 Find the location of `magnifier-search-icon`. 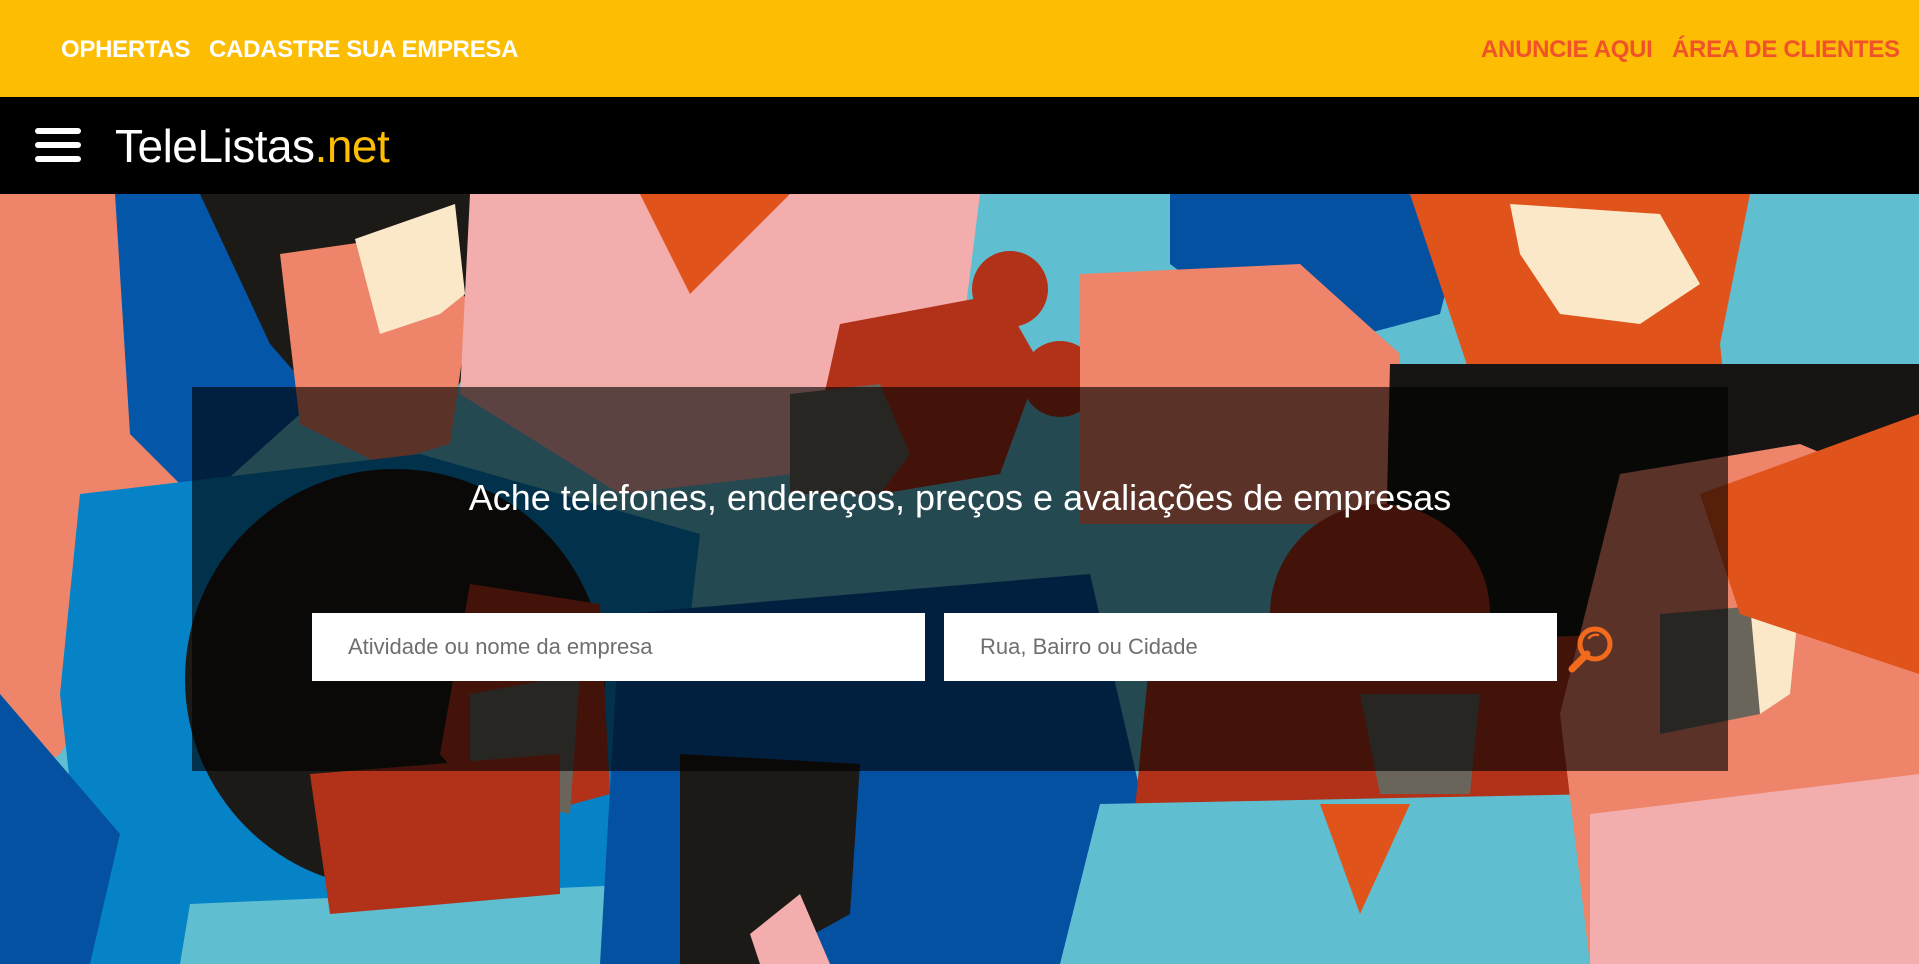

magnifier-search-icon is located at coordinates (1590, 649).